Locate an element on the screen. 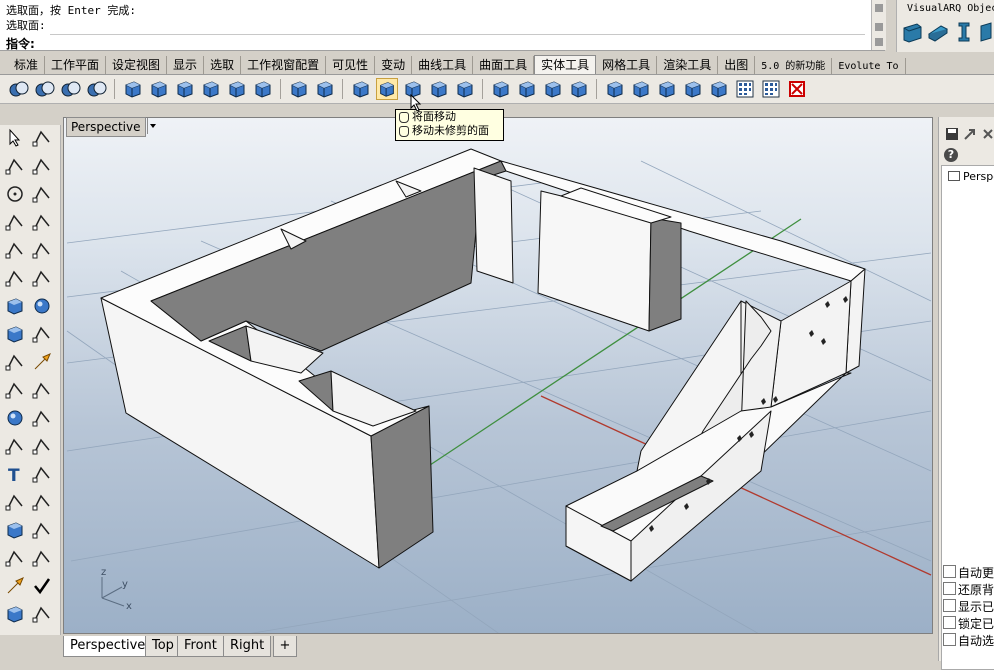 The width and height of the screenshot is (994, 670). viewport-title: Perspective is located at coordinates (106, 127).